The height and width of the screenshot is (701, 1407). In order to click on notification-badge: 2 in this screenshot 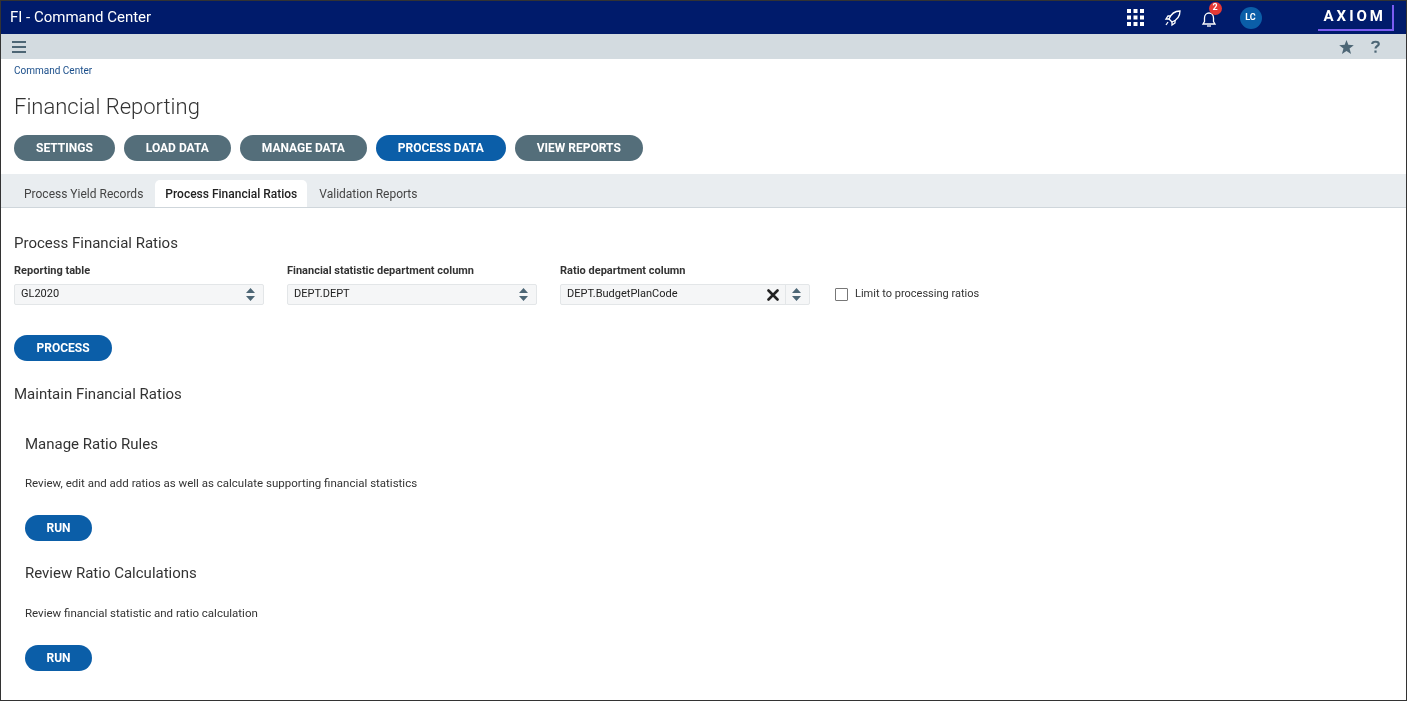, I will do `click(1215, 8)`.